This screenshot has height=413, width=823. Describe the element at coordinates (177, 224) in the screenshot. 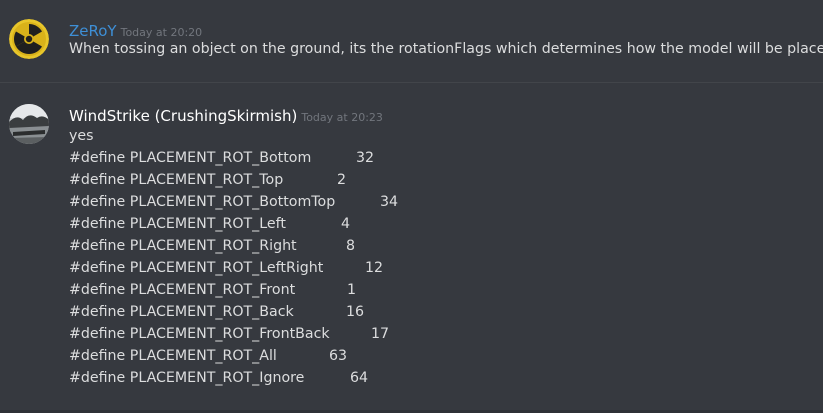

I see `define-name: #define PLACEMENT_ROT_Left` at that location.